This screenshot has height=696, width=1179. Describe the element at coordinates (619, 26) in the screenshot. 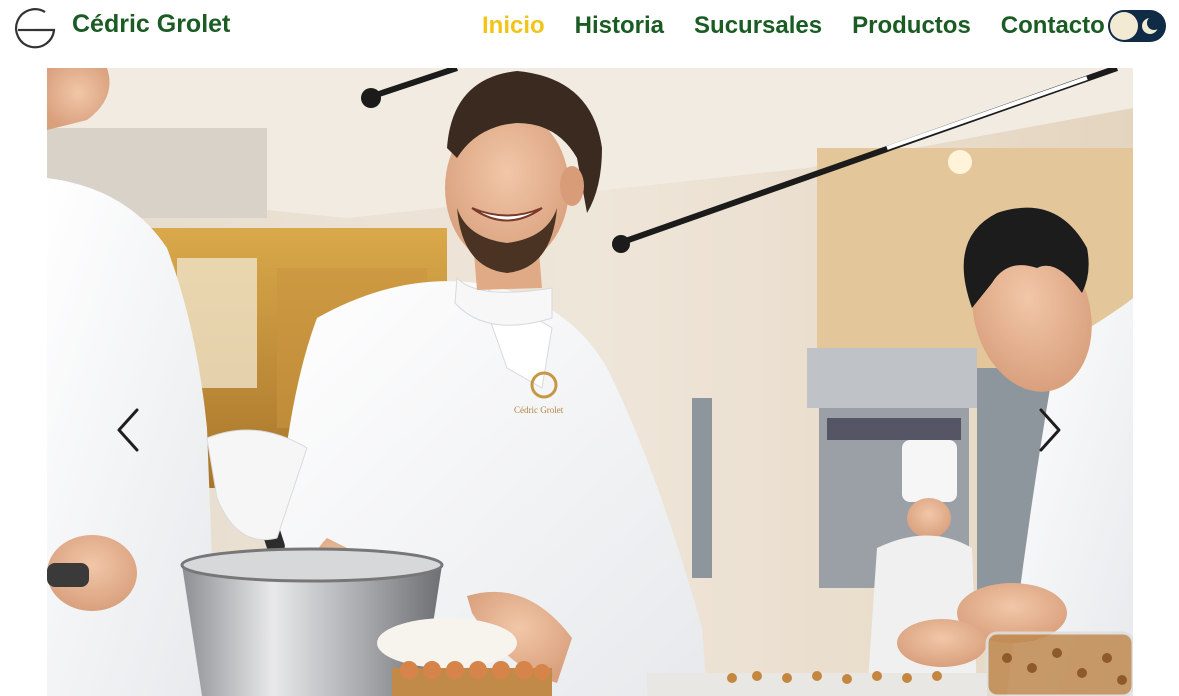

I see `nav-historia: Historia` at that location.